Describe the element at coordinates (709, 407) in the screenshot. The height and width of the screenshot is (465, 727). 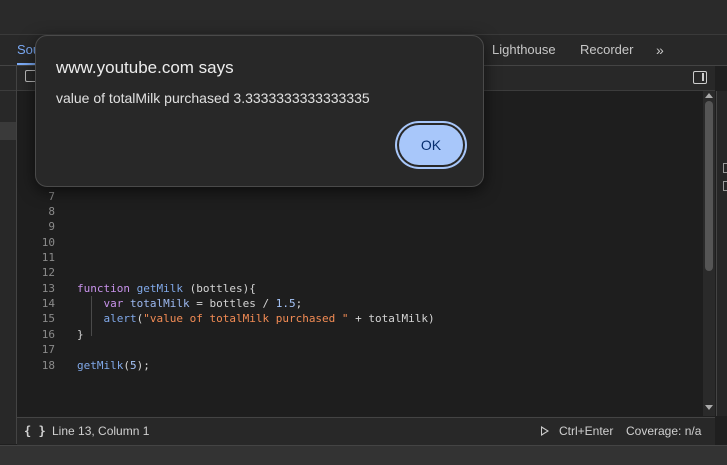
I see `scroll-down-icon` at that location.